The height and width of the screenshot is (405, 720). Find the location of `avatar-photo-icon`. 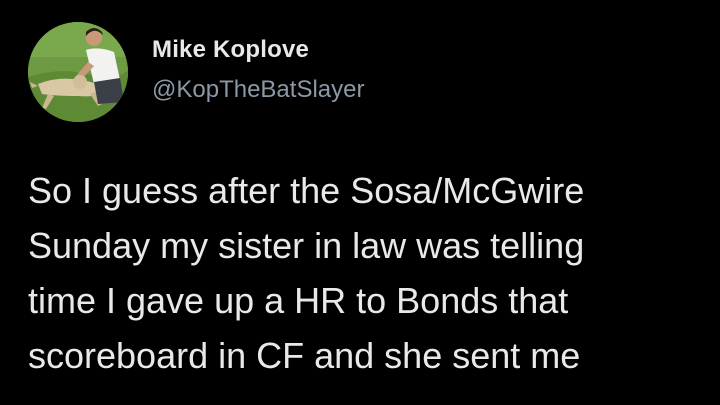

avatar-photo-icon is located at coordinates (78, 72).